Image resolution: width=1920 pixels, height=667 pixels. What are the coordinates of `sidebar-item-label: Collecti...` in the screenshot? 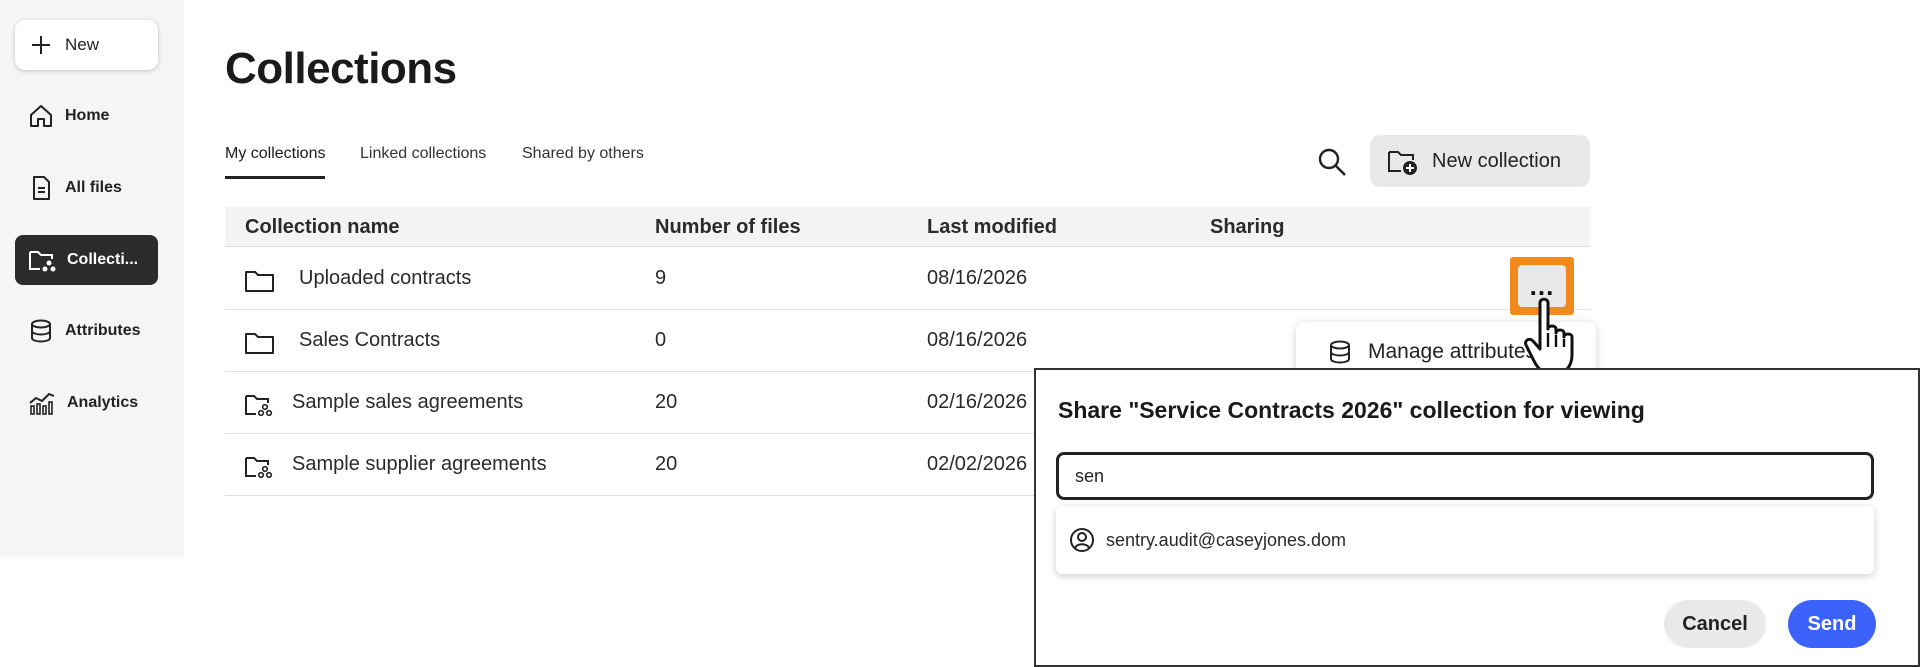 It's located at (103, 259).